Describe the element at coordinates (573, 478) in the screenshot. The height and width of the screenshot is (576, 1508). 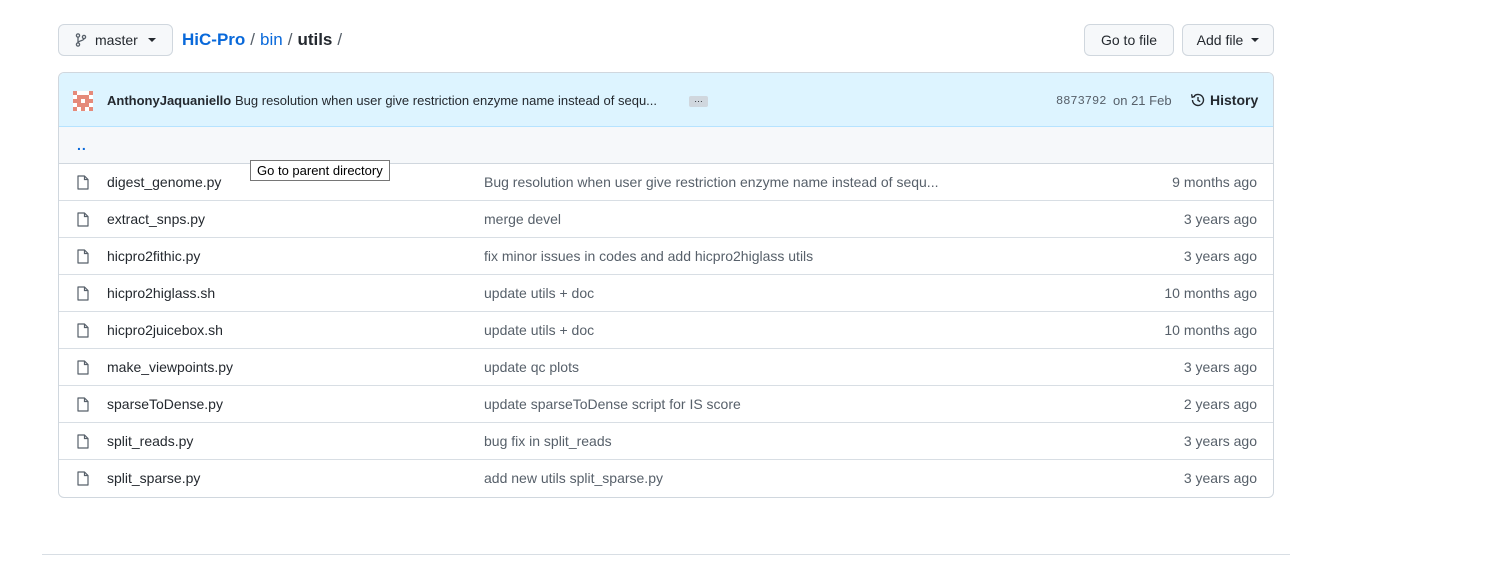
I see `file-commit-message-link: add new utils split_sparse.py` at that location.